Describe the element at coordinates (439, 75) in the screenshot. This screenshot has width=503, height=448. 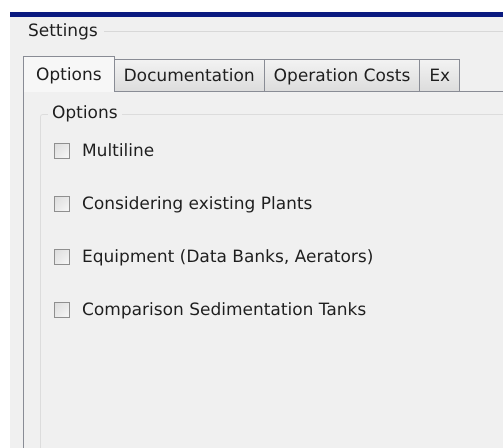
I see `tab: Ex` at that location.